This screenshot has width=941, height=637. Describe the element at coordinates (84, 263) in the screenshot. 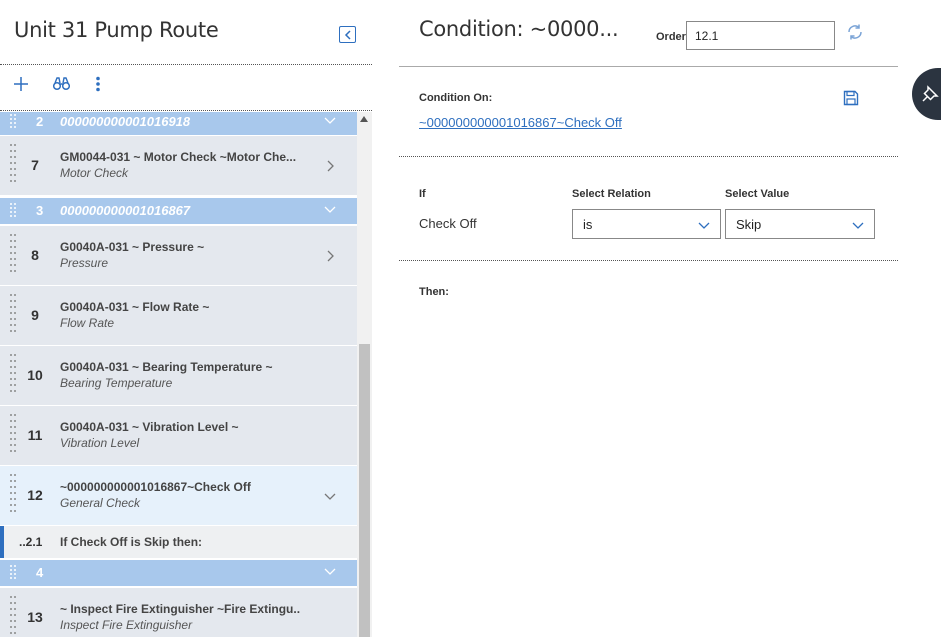

I see `step-subtitle: Pressure` at that location.